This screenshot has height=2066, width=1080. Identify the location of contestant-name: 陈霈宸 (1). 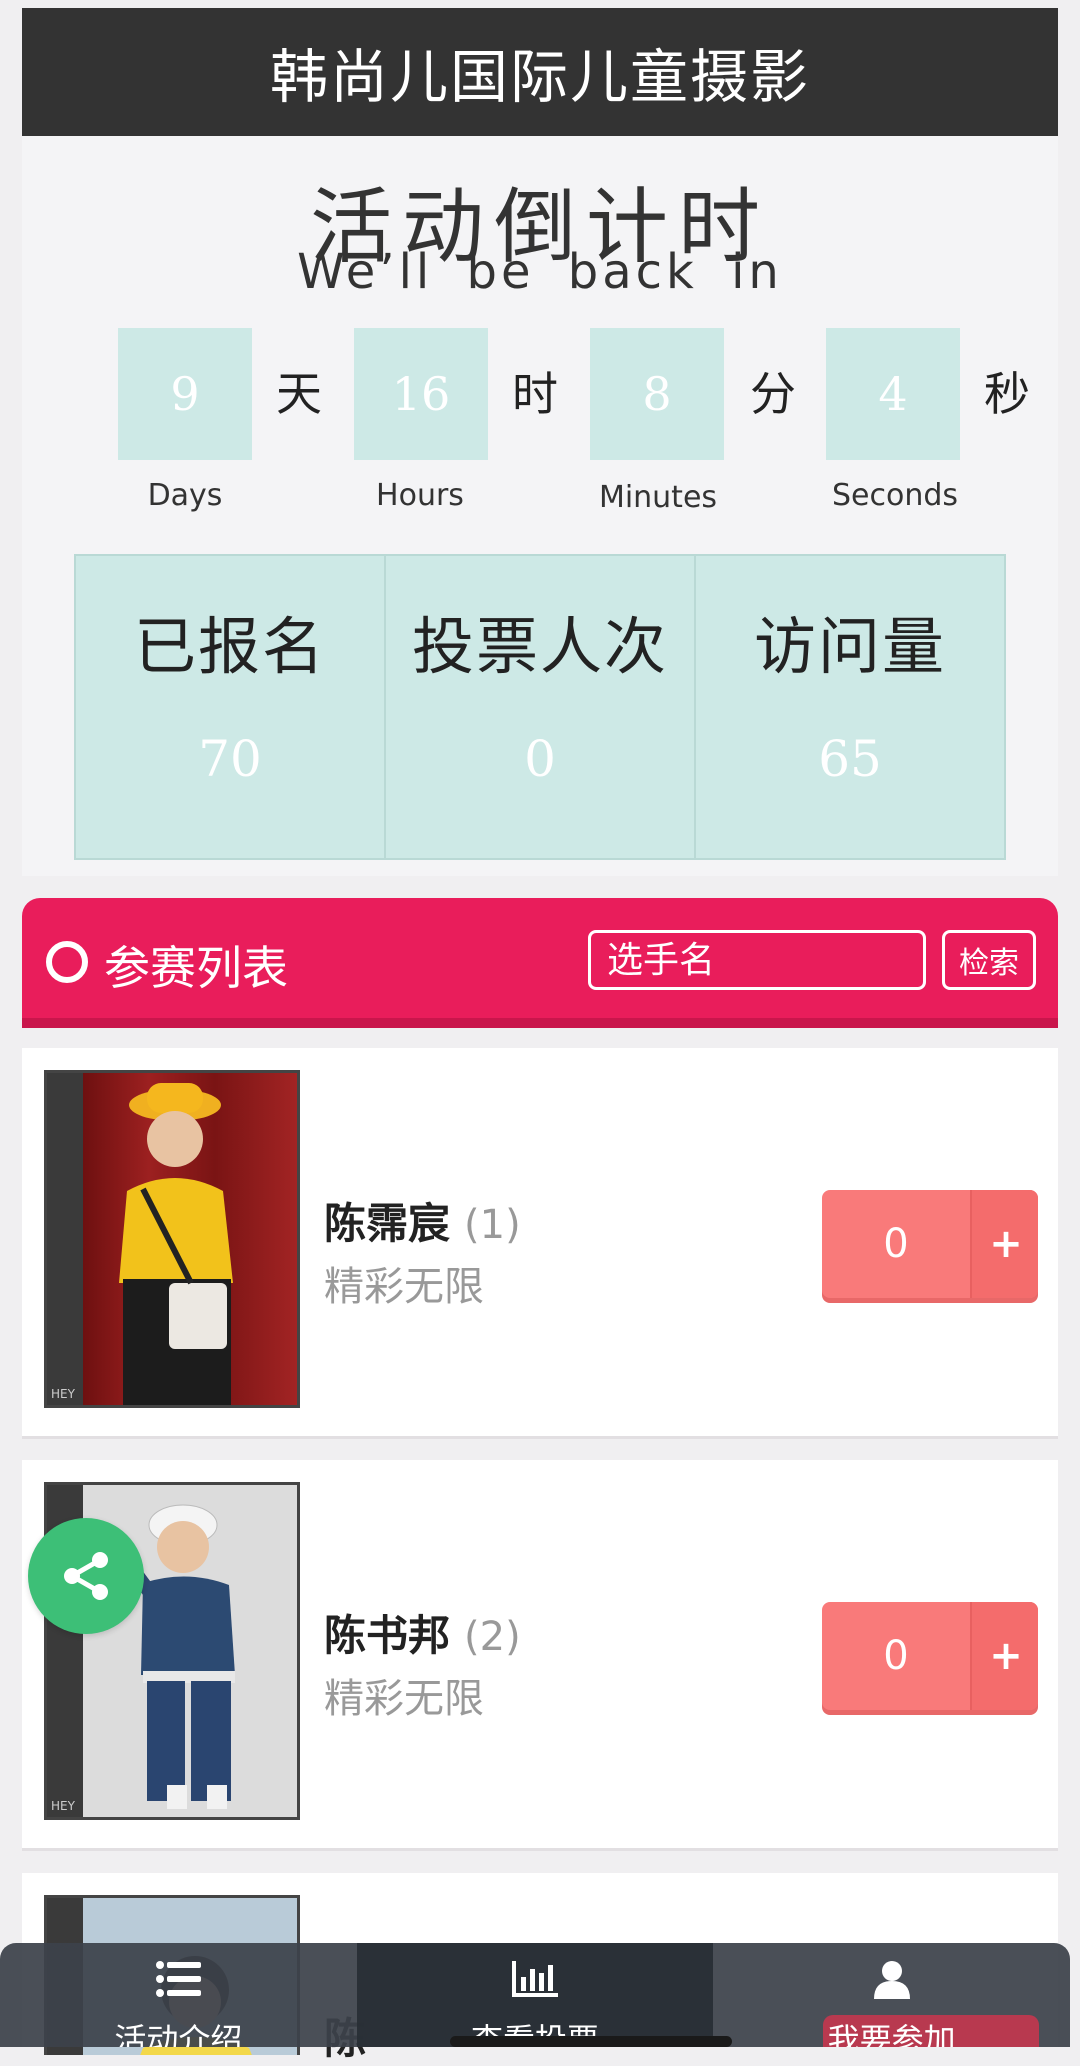
(422, 1223).